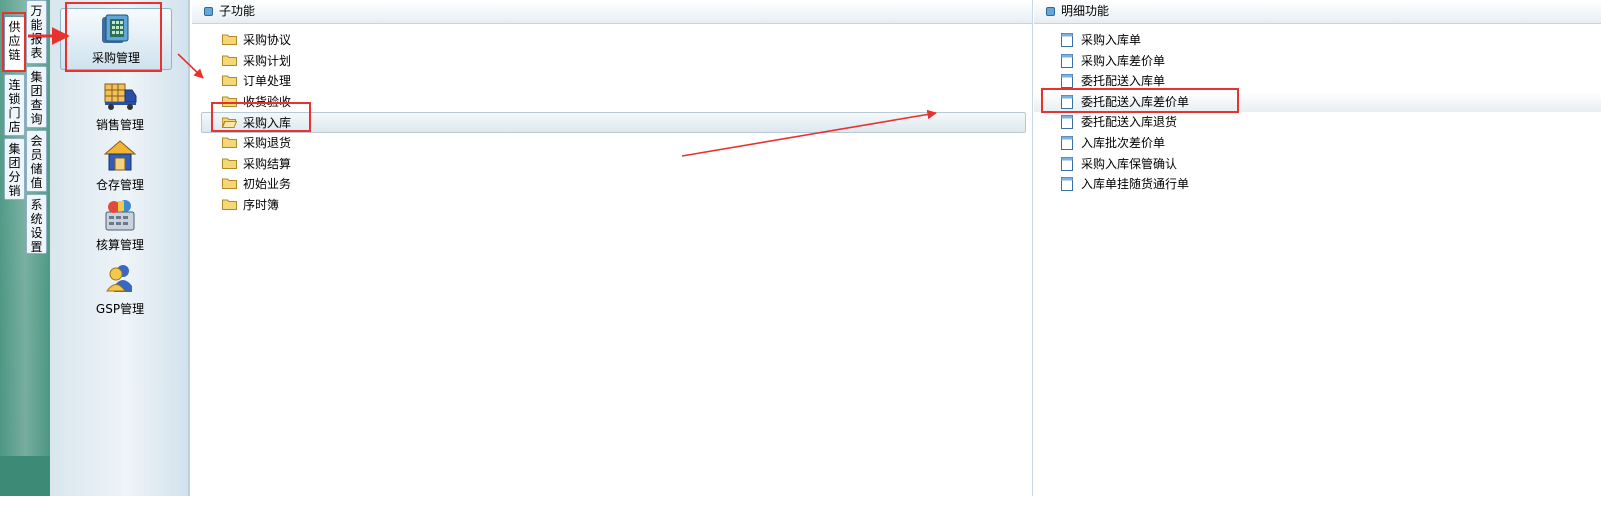 This screenshot has width=1601, height=506. What do you see at coordinates (115, 28) in the screenshot?
I see `purchase-icon` at bounding box center [115, 28].